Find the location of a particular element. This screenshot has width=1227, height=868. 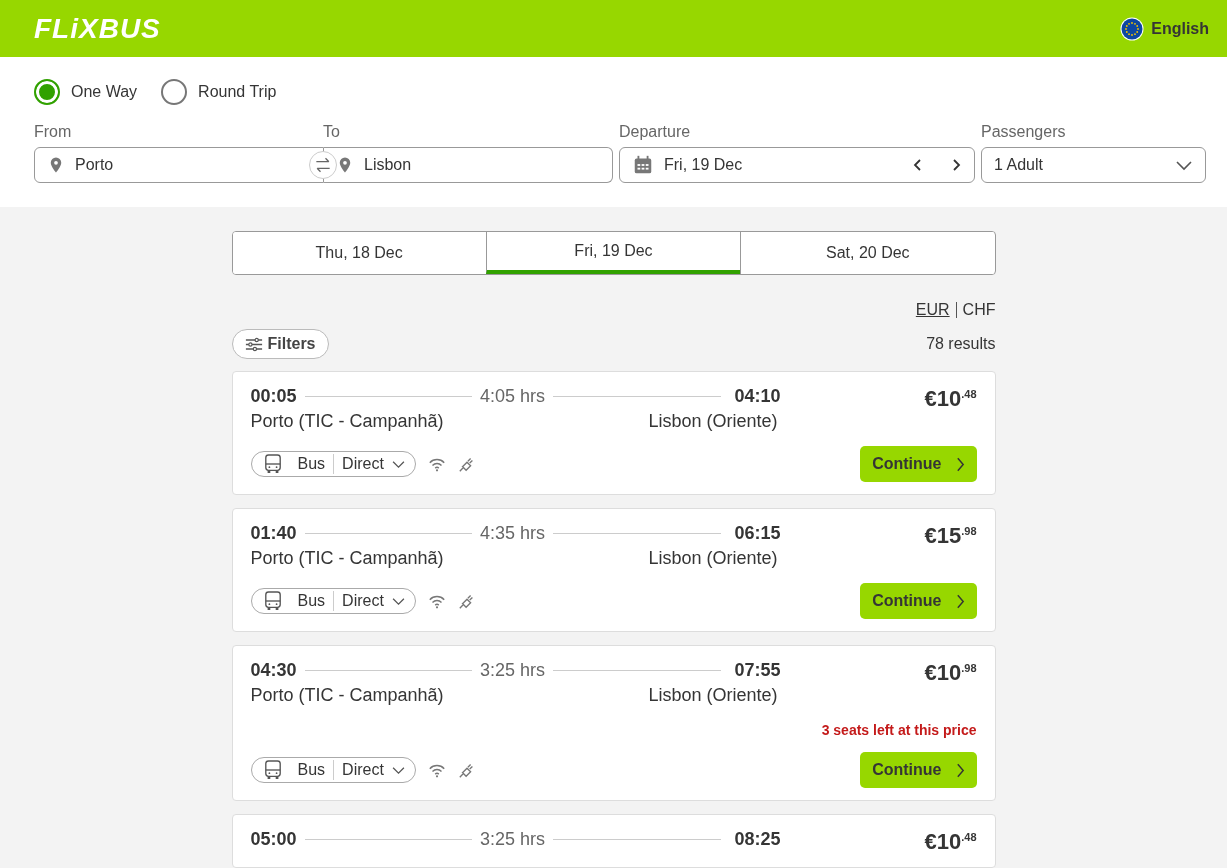

swap-icon is located at coordinates (323, 165).